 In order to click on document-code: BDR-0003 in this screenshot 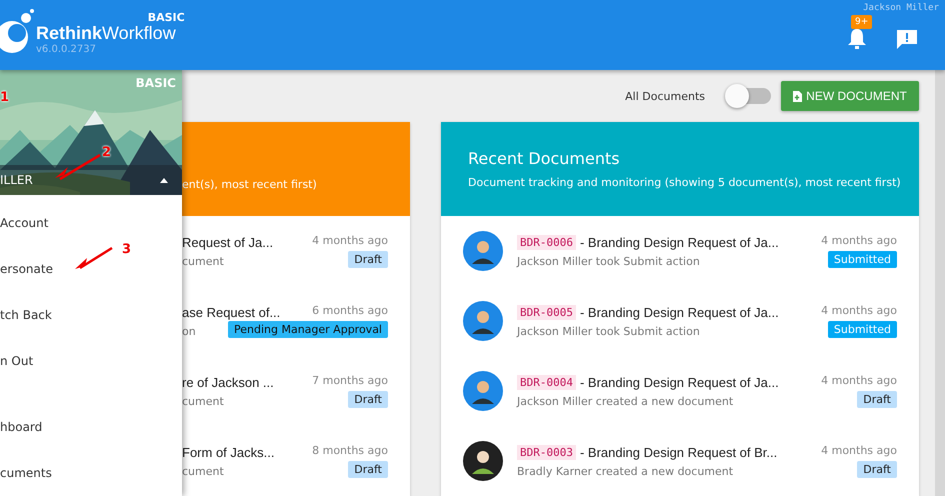, I will do `click(546, 452)`.